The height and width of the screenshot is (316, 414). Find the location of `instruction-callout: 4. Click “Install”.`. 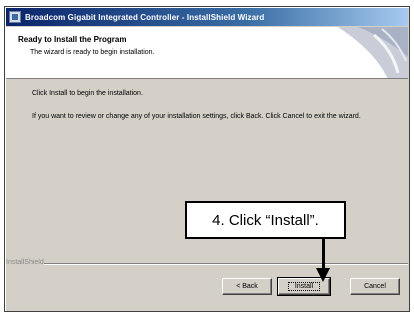

instruction-callout: 4. Click “Install”. is located at coordinates (265, 220).